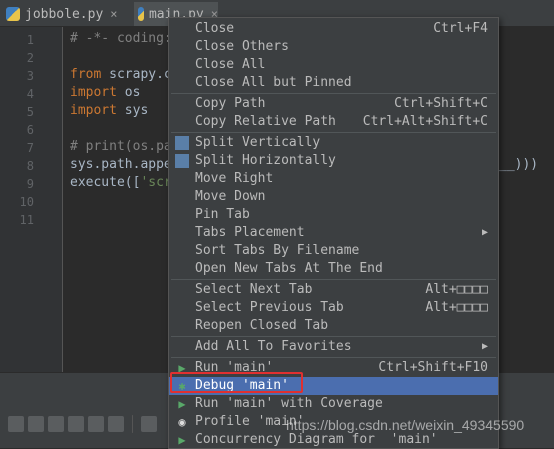 The height and width of the screenshot is (449, 554). Describe the element at coordinates (149, 424) in the screenshot. I see `settings-icon` at that location.